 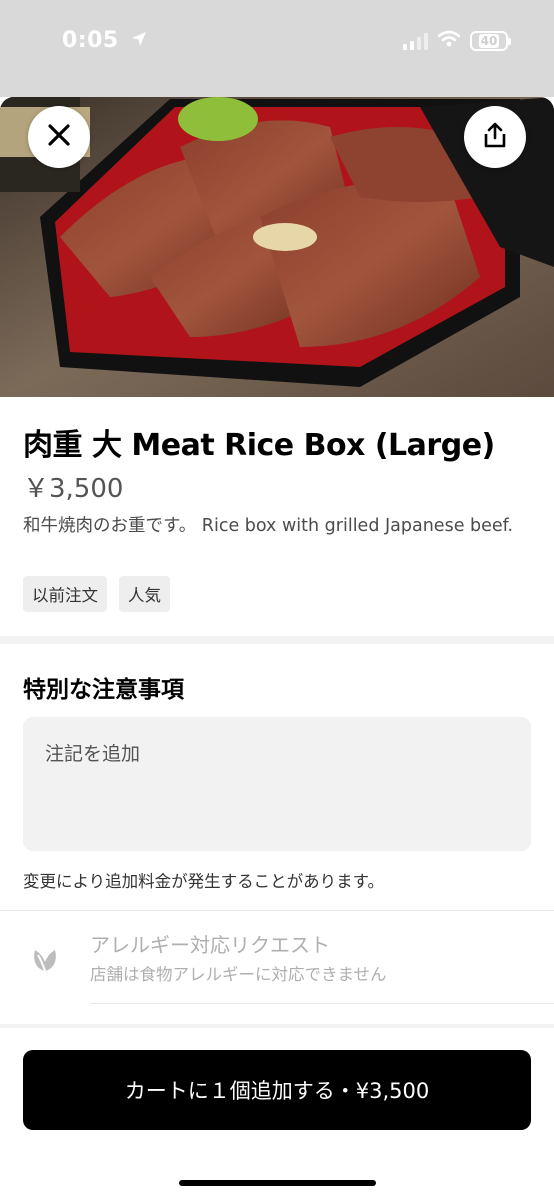 I want to click on note-input: 注記を追加, so click(x=277, y=784).